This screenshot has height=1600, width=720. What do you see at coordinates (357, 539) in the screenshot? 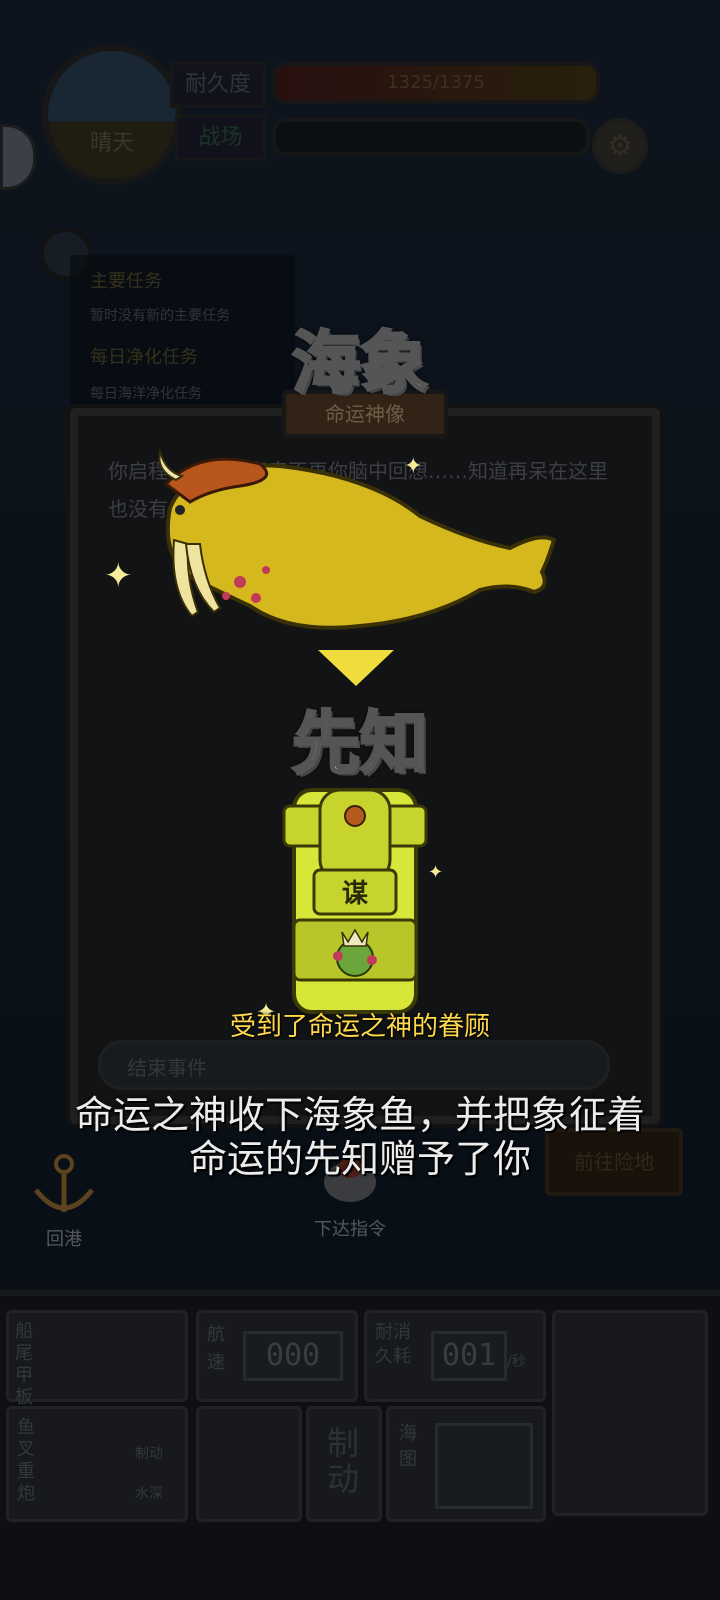
I see `walrus-image` at bounding box center [357, 539].